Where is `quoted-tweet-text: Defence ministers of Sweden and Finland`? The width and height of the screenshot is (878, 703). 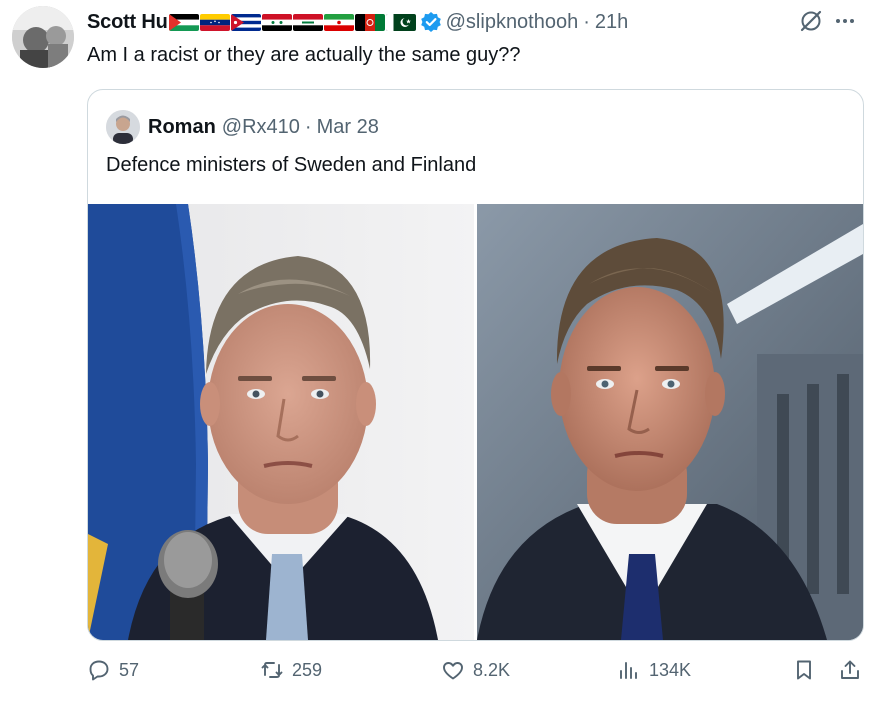 quoted-tweet-text: Defence ministers of Sweden and Finland is located at coordinates (291, 165).